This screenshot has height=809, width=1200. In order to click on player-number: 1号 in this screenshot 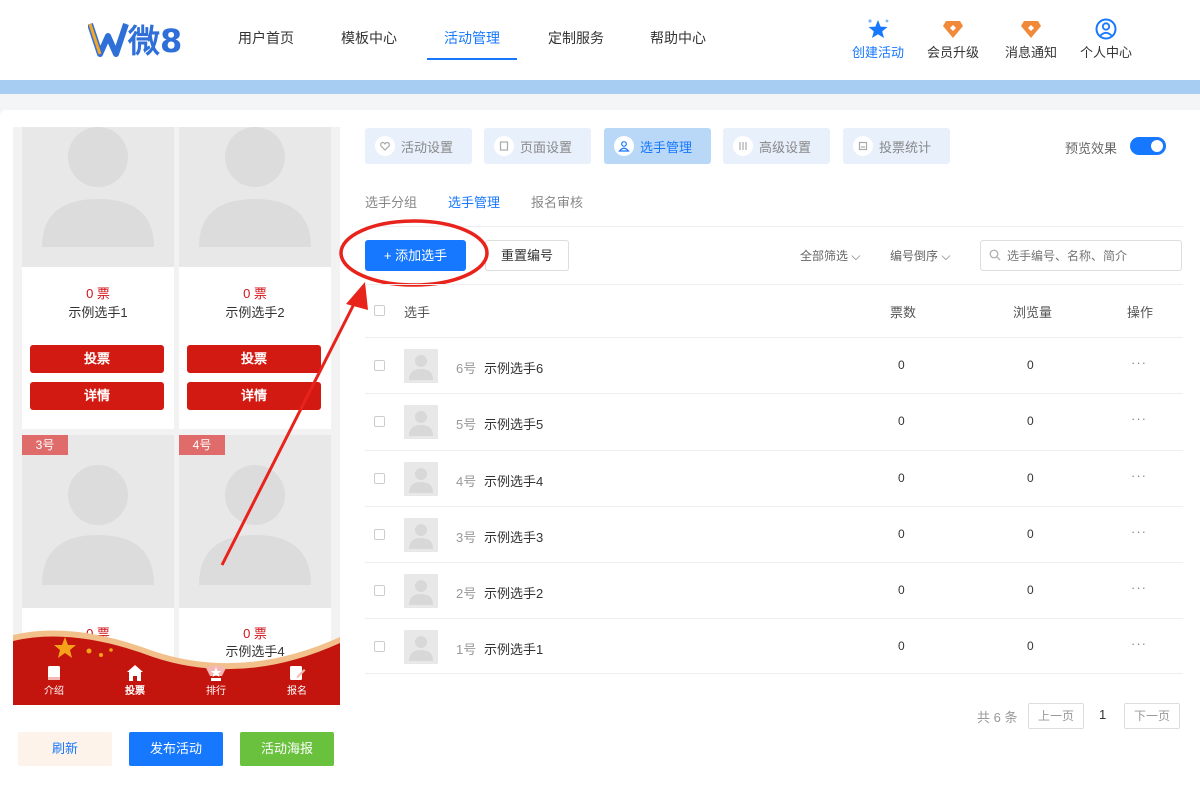, I will do `click(466, 649)`.